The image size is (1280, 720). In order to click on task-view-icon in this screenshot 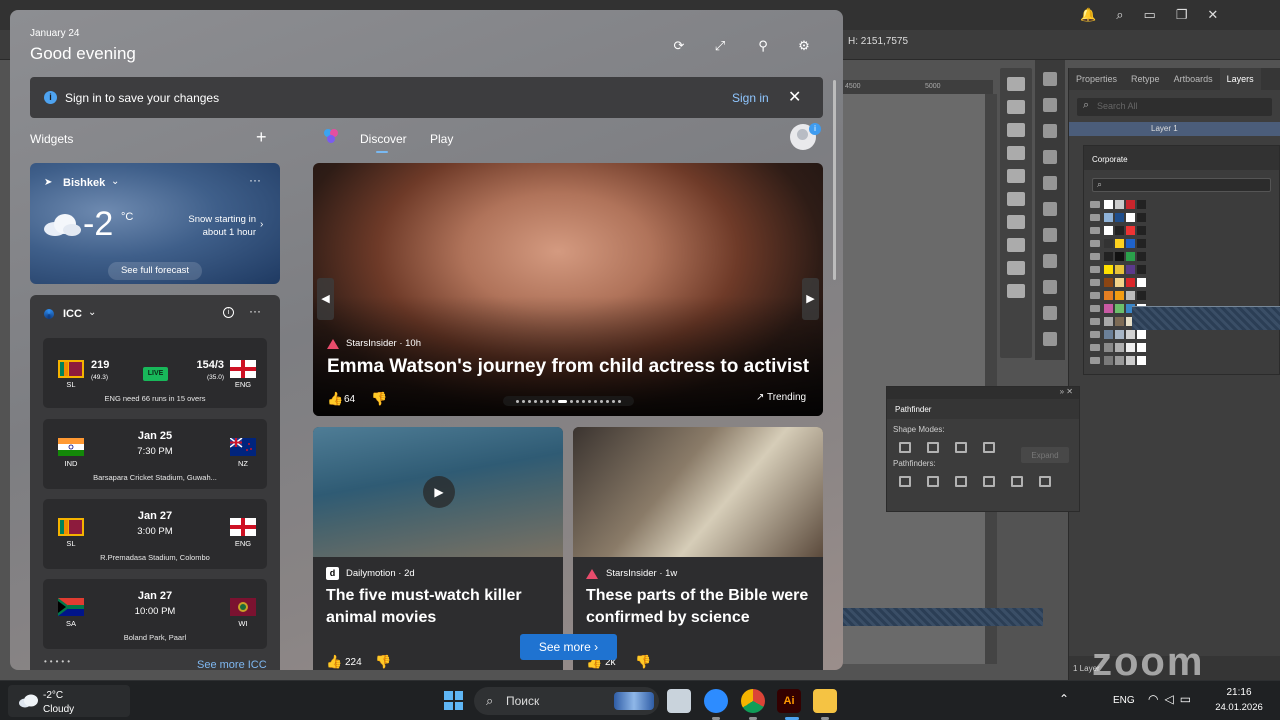, I will do `click(679, 701)`.